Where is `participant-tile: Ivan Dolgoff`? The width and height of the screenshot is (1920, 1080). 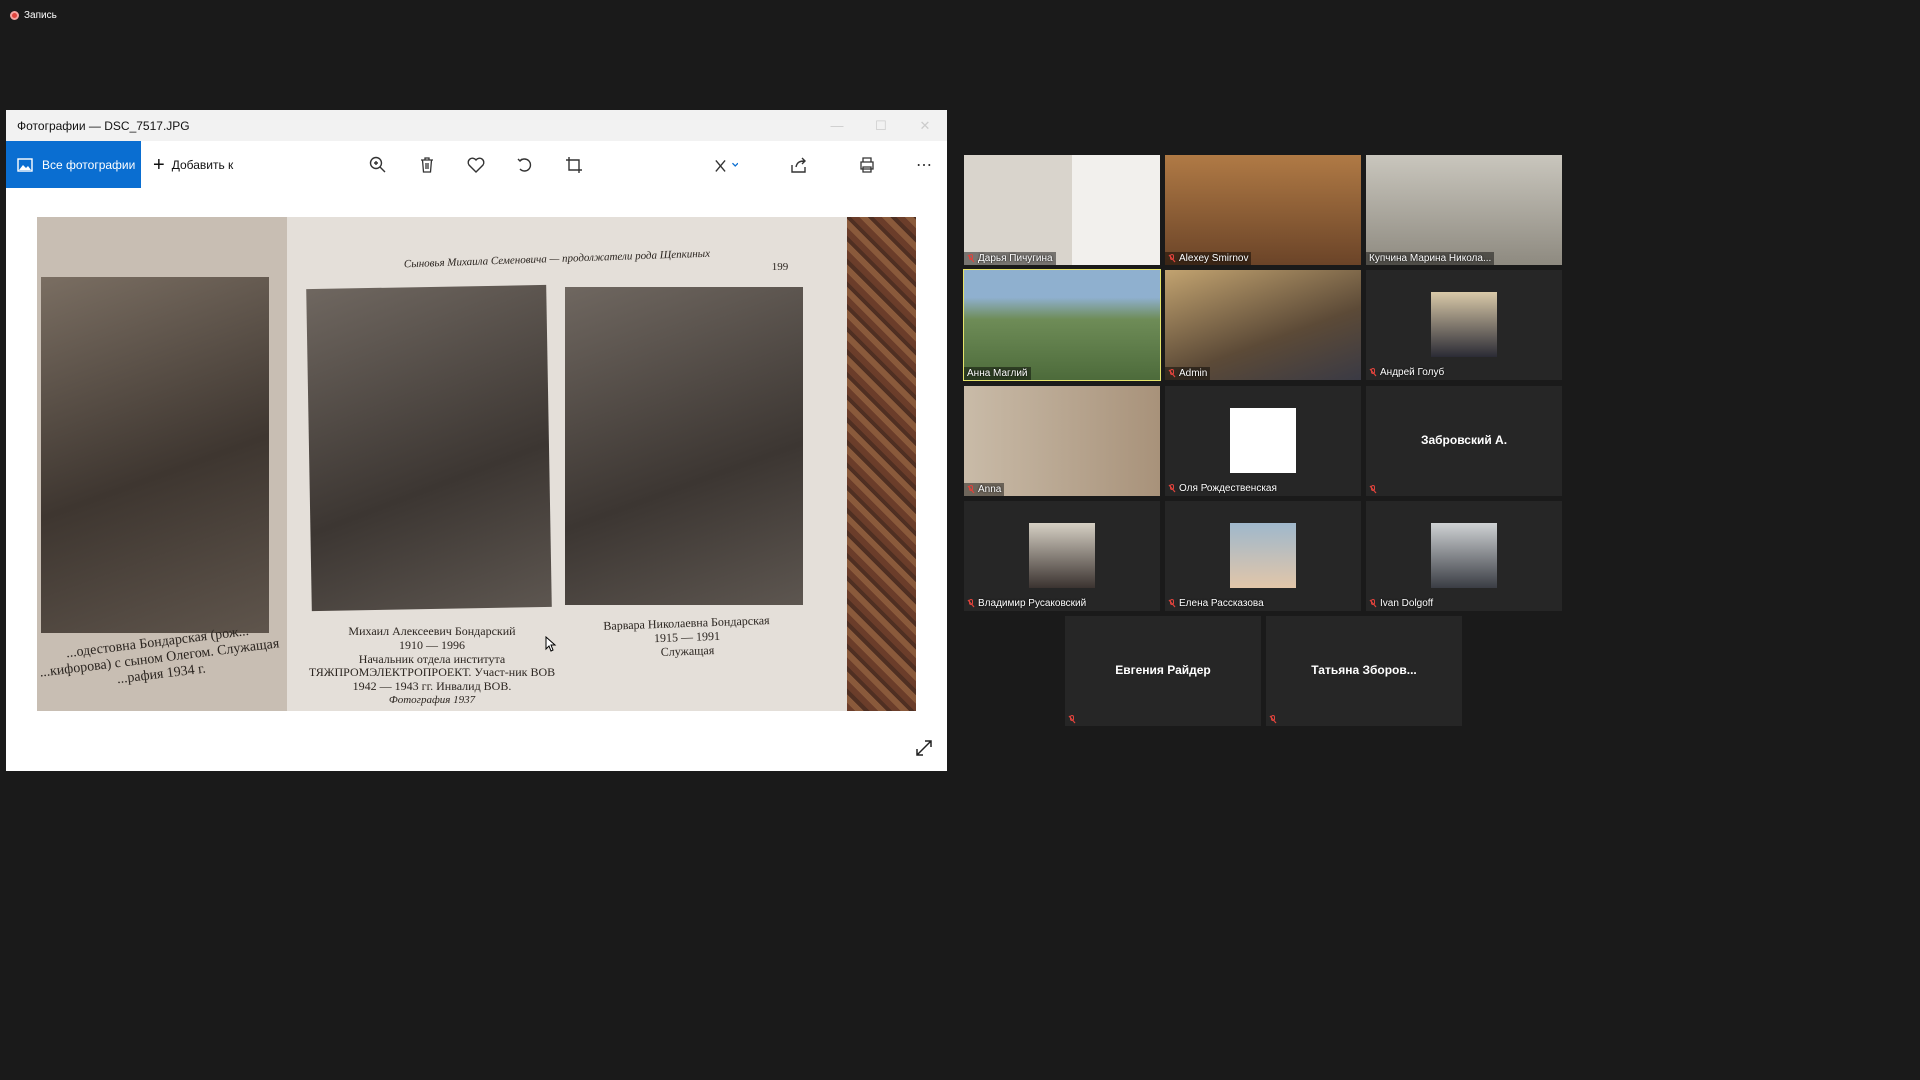 participant-tile: Ivan Dolgoff is located at coordinates (1464, 556).